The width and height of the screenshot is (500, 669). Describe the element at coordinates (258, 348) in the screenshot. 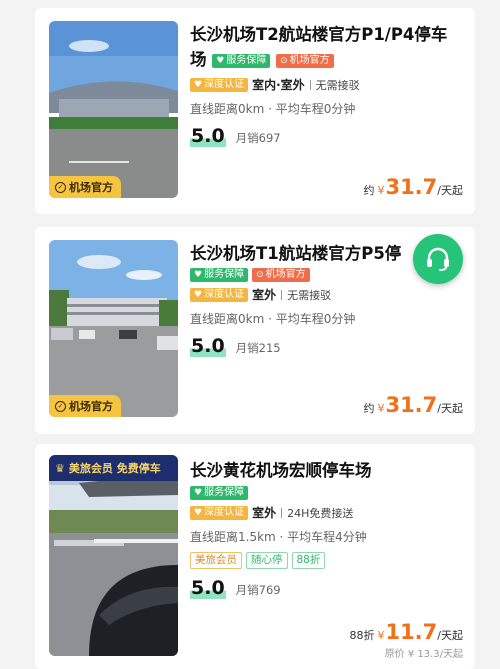

I see `monthly-sales: 月销215` at that location.